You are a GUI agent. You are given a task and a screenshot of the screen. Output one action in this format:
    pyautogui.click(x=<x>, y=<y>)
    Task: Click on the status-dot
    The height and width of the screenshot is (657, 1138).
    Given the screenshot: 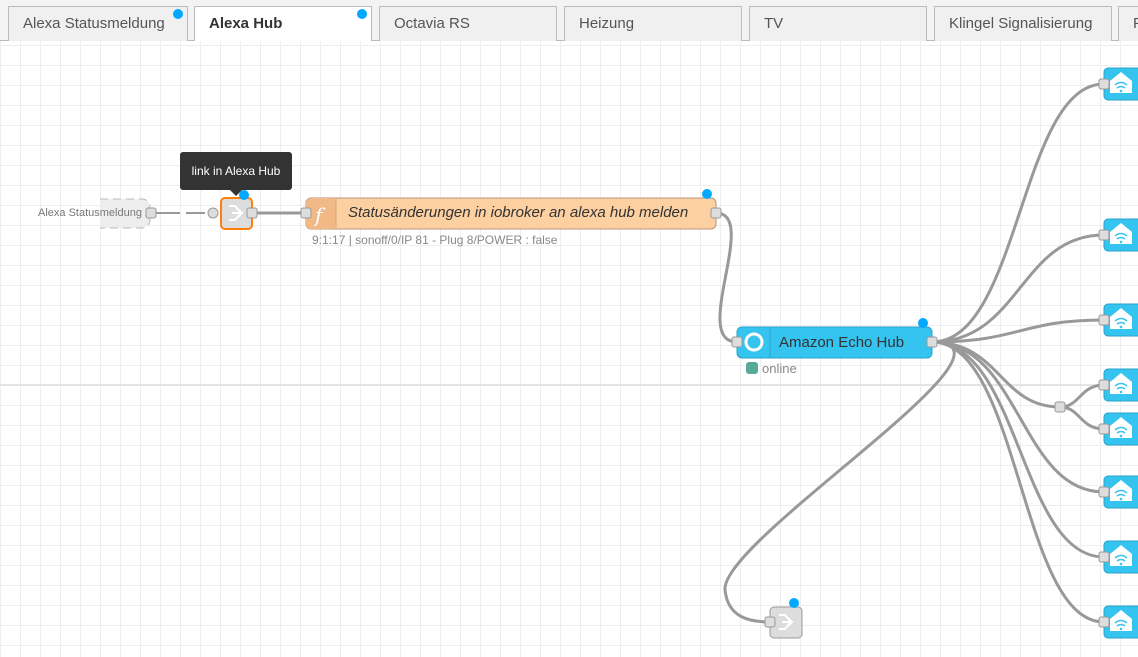 What is the action you would take?
    pyautogui.click(x=752, y=368)
    